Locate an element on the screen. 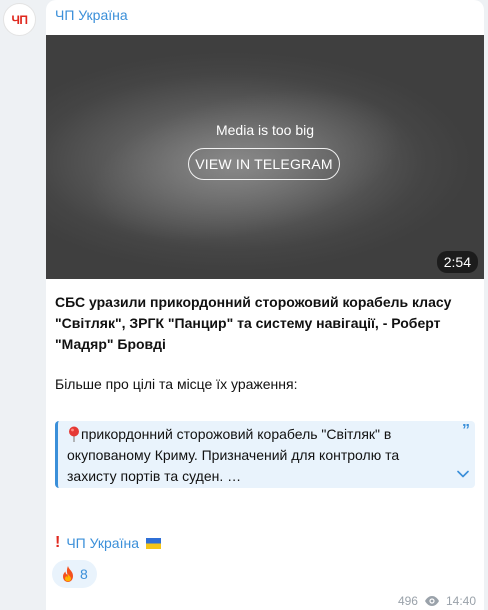  message-meta: 496 14:40 is located at coordinates (437, 601).